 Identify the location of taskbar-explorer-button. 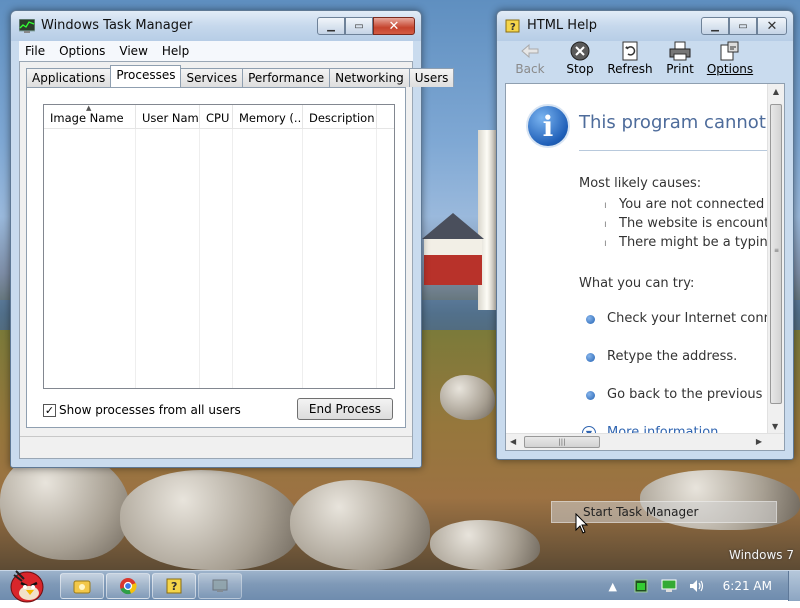
(82, 586).